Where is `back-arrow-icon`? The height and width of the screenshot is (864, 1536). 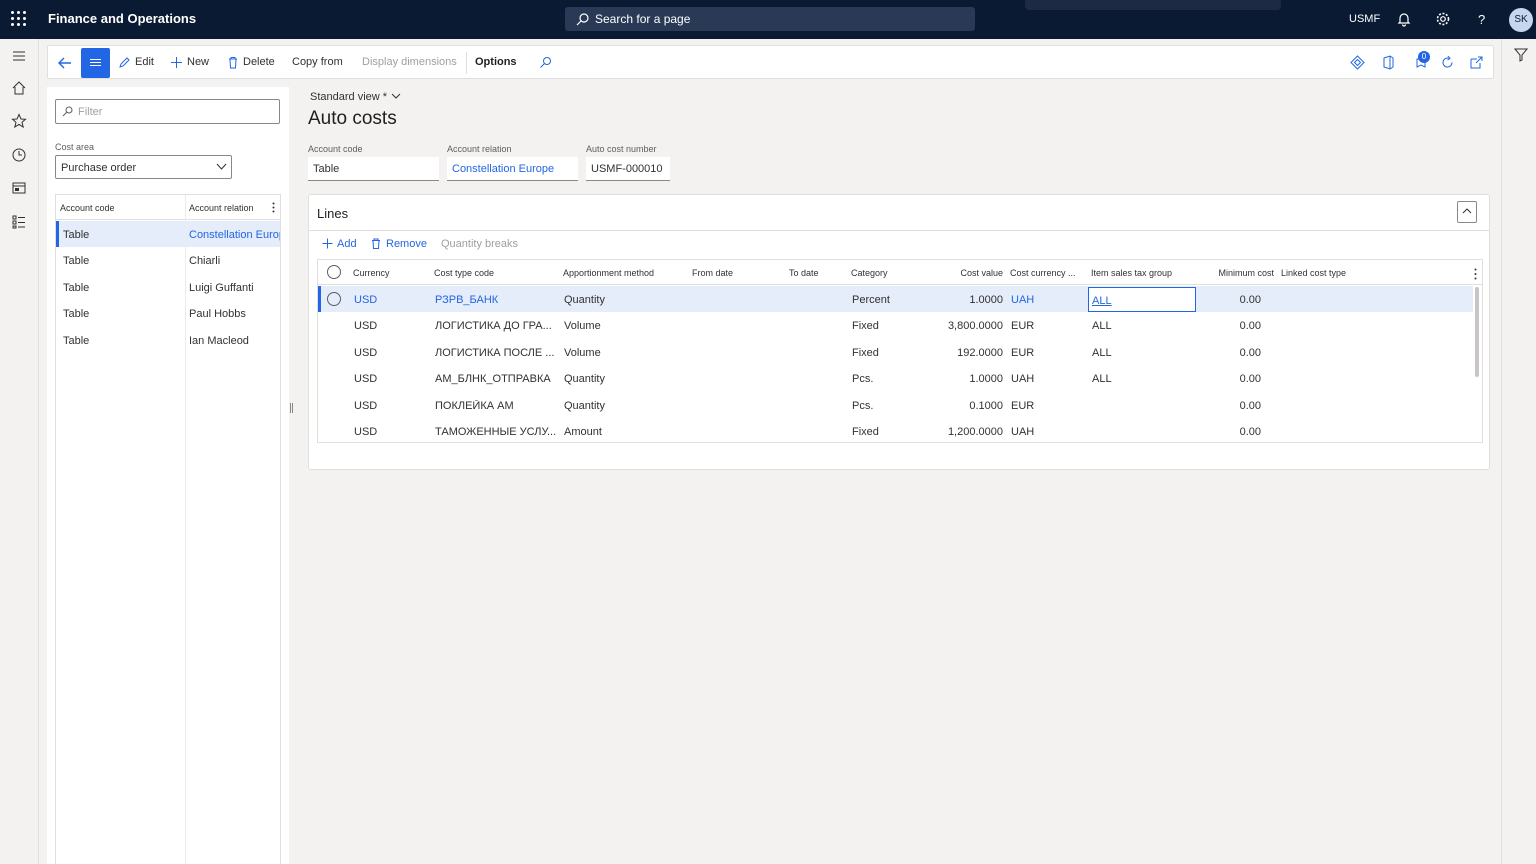 back-arrow-icon is located at coordinates (65, 63).